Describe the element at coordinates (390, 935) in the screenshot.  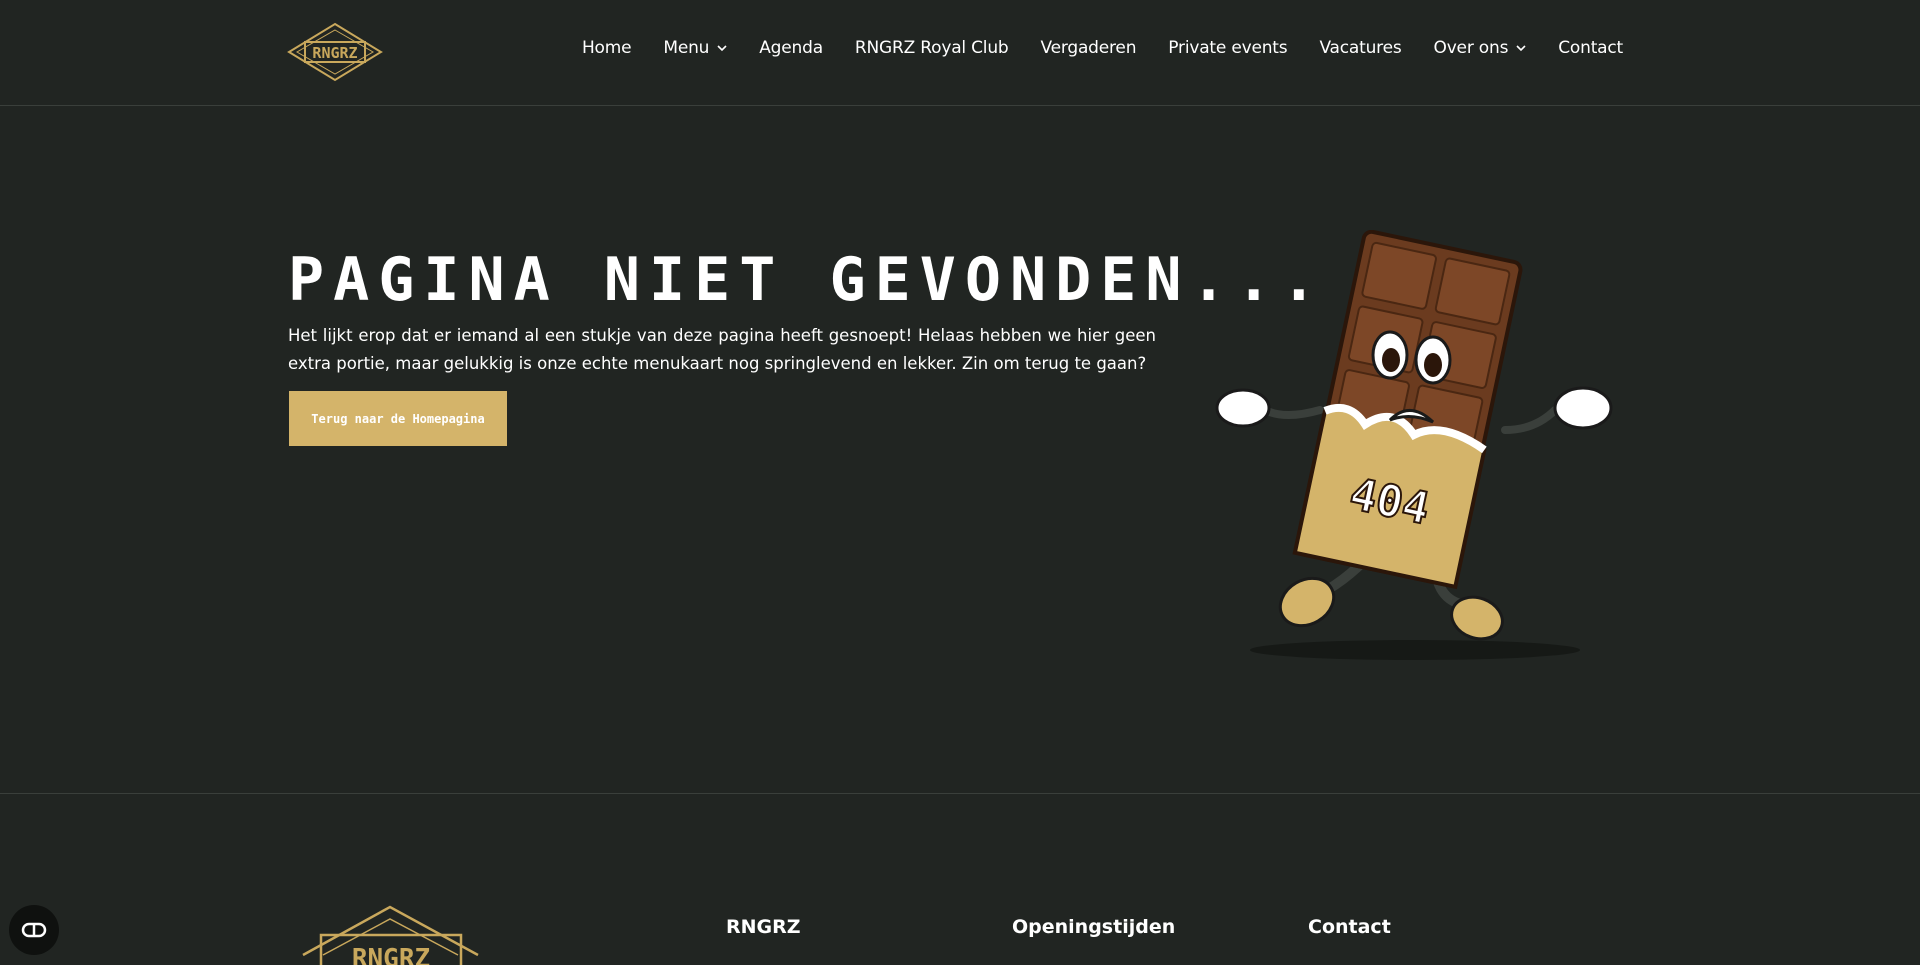
I see `footer-logo: RNGRZ` at that location.